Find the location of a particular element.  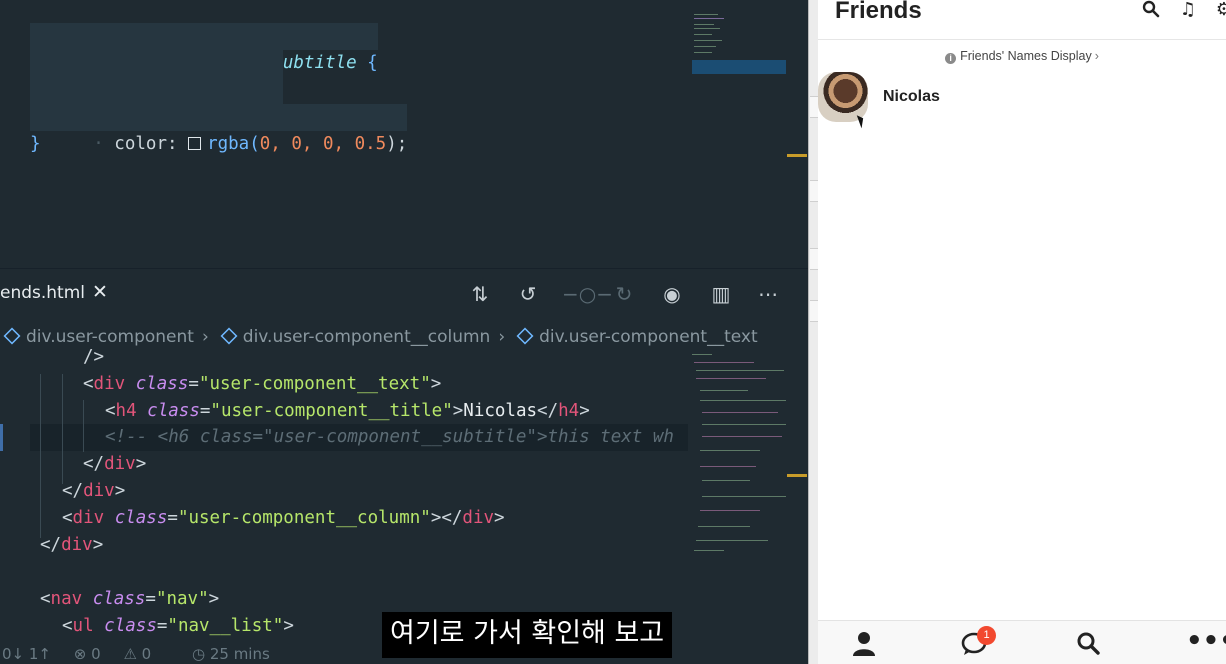

breadcrumb-item: div.user-component__column is located at coordinates (367, 337).